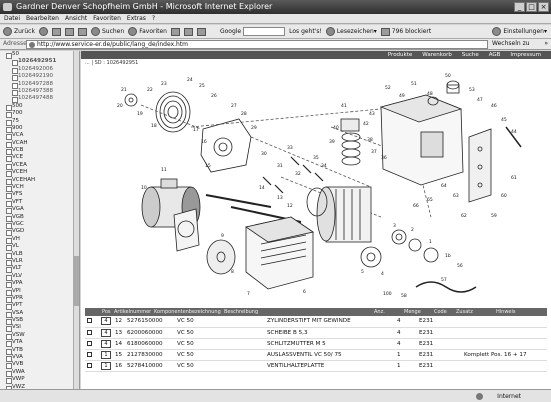 Image resolution: width=551 pixels, height=402 pixels. What do you see at coordinates (39, 85) in the screenshot?
I see `sidebar-tree-item: 1026497288` at bounding box center [39, 85].